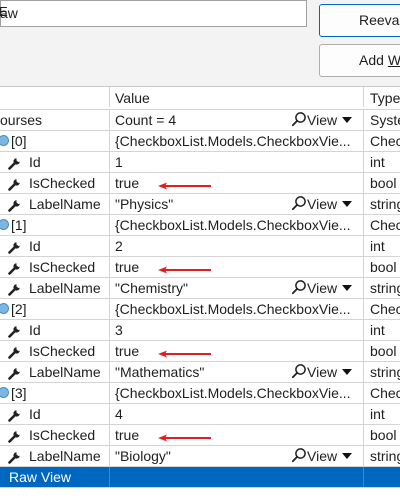  Describe the element at coordinates (382, 477) in the screenshot. I see `type-cell` at that location.